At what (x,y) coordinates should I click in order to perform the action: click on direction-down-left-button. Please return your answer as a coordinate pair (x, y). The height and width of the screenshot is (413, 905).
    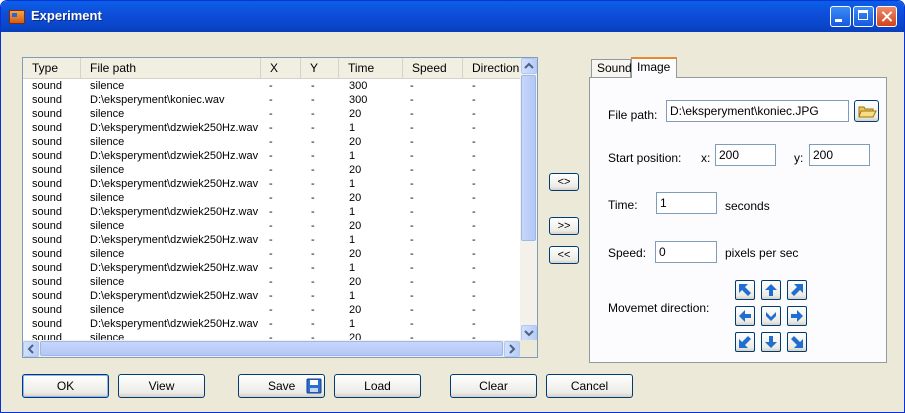
    Looking at the image, I should click on (745, 342).